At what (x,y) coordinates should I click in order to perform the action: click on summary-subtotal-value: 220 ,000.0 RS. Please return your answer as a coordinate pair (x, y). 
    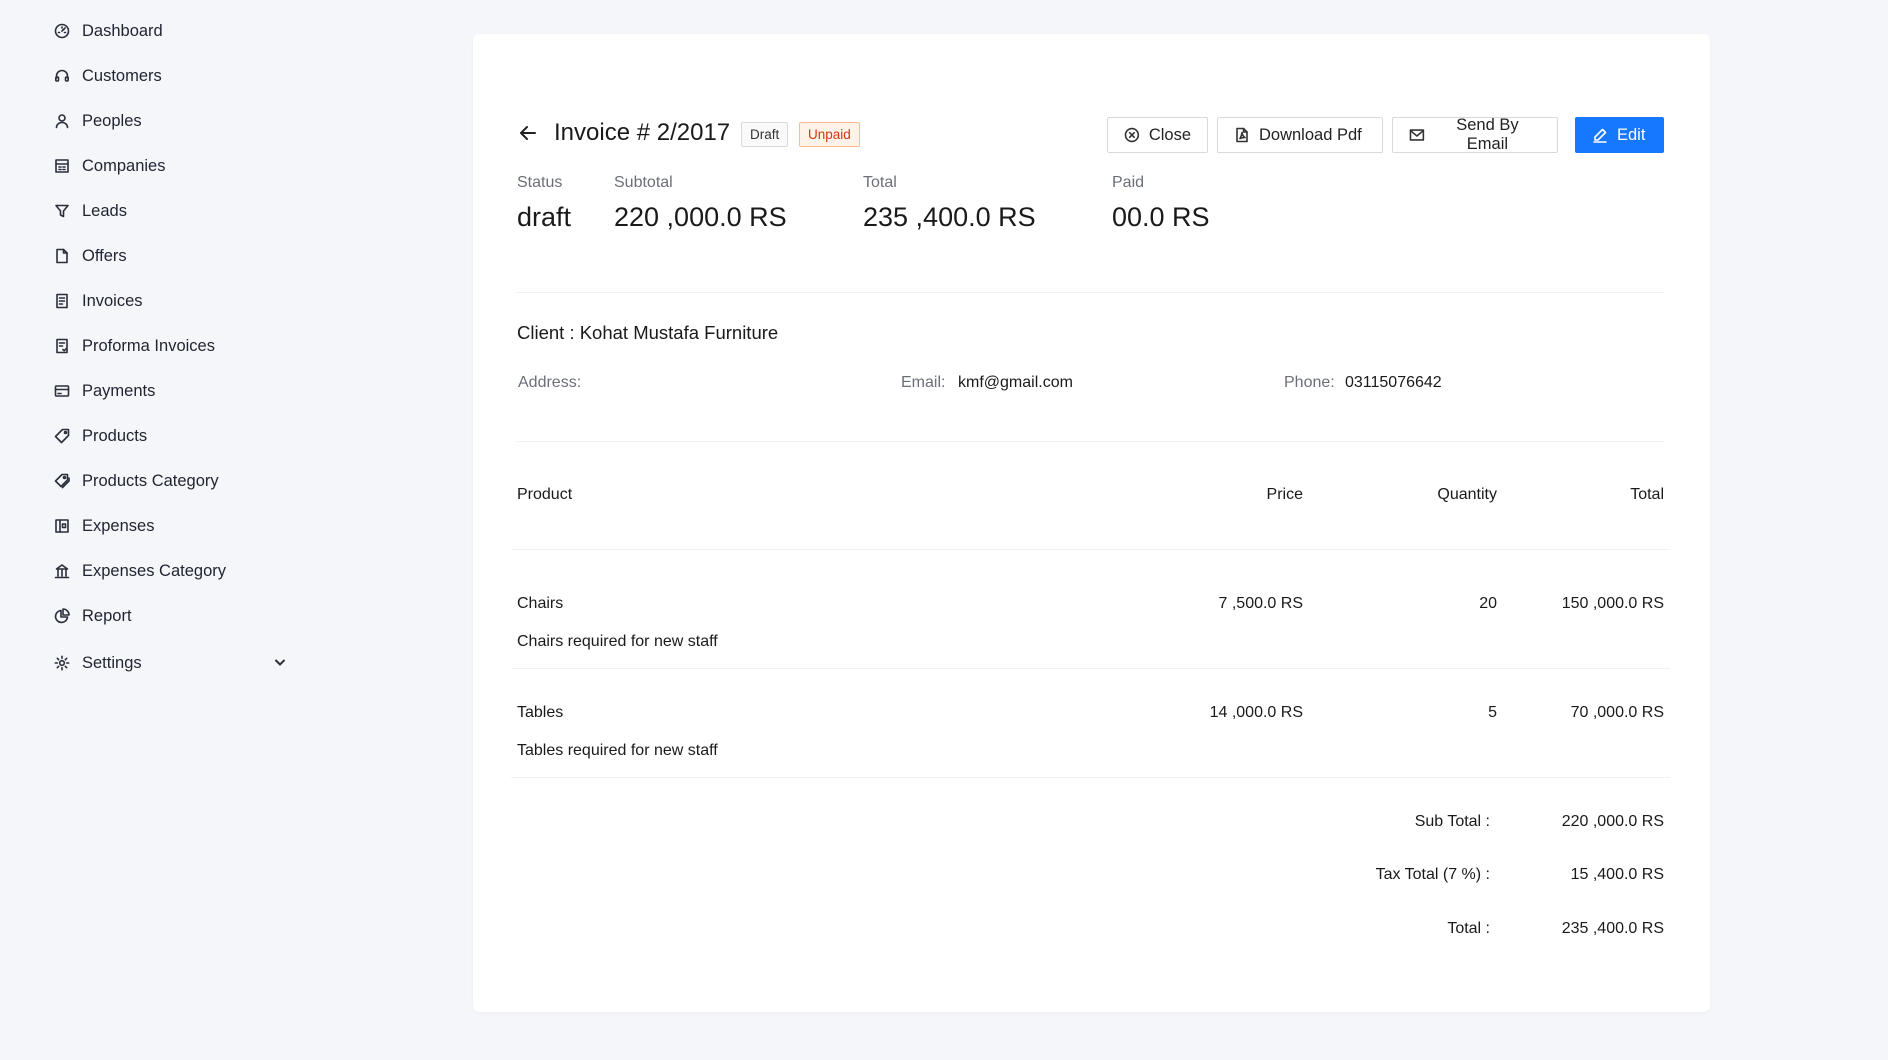
    Looking at the image, I should click on (1612, 821).